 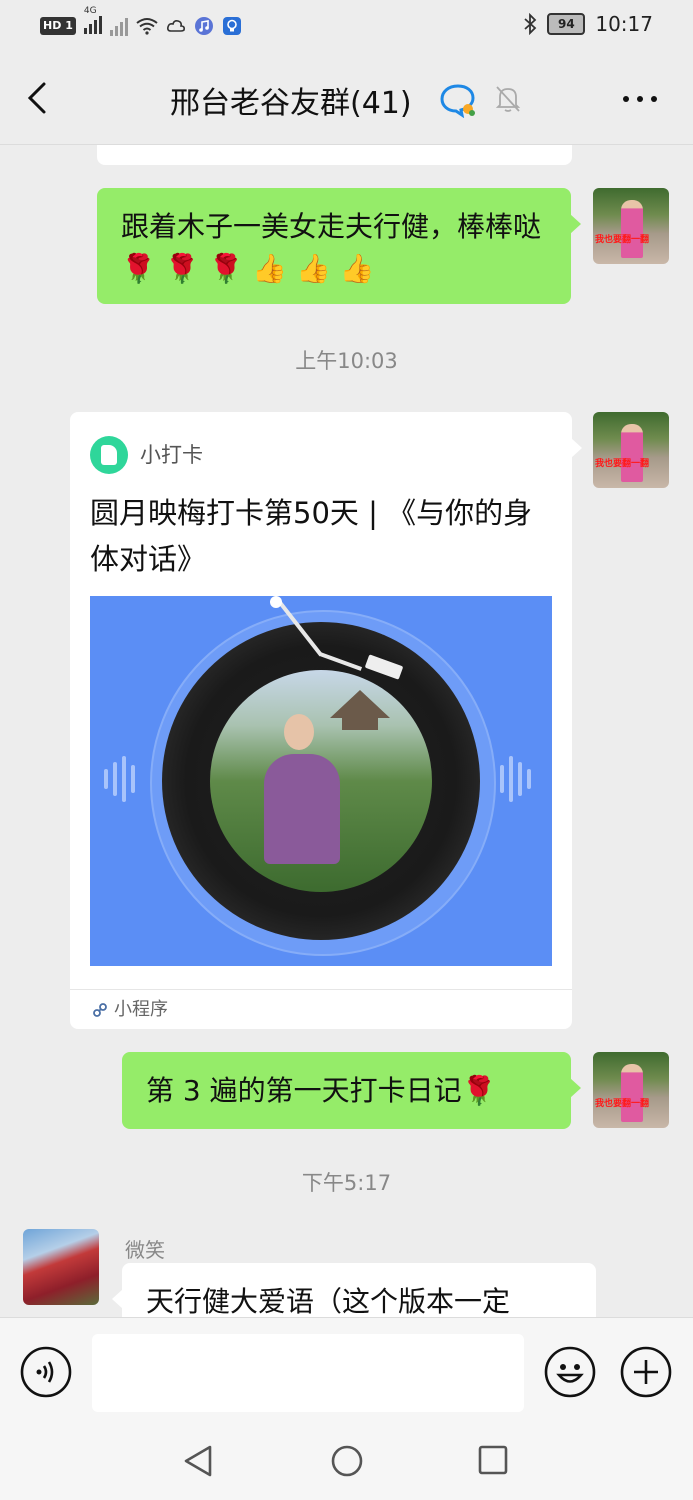 I want to click on nav-home-icon, so click(x=347, y=1461).